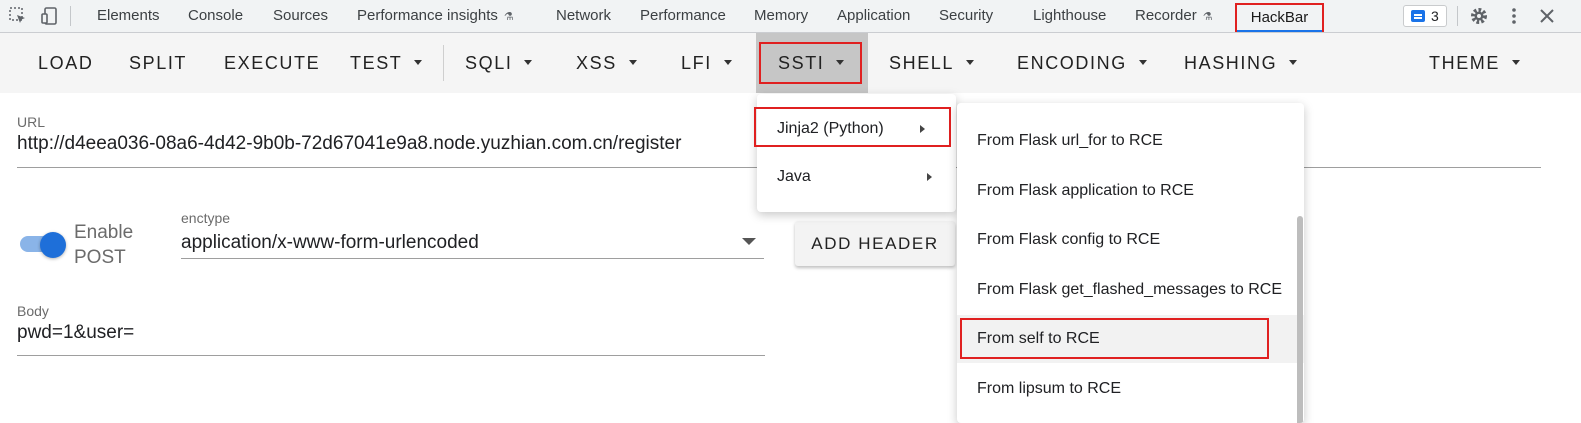 This screenshot has width=1581, height=423. I want to click on encoding-menu-button: ENCODING, so click(1082, 63).